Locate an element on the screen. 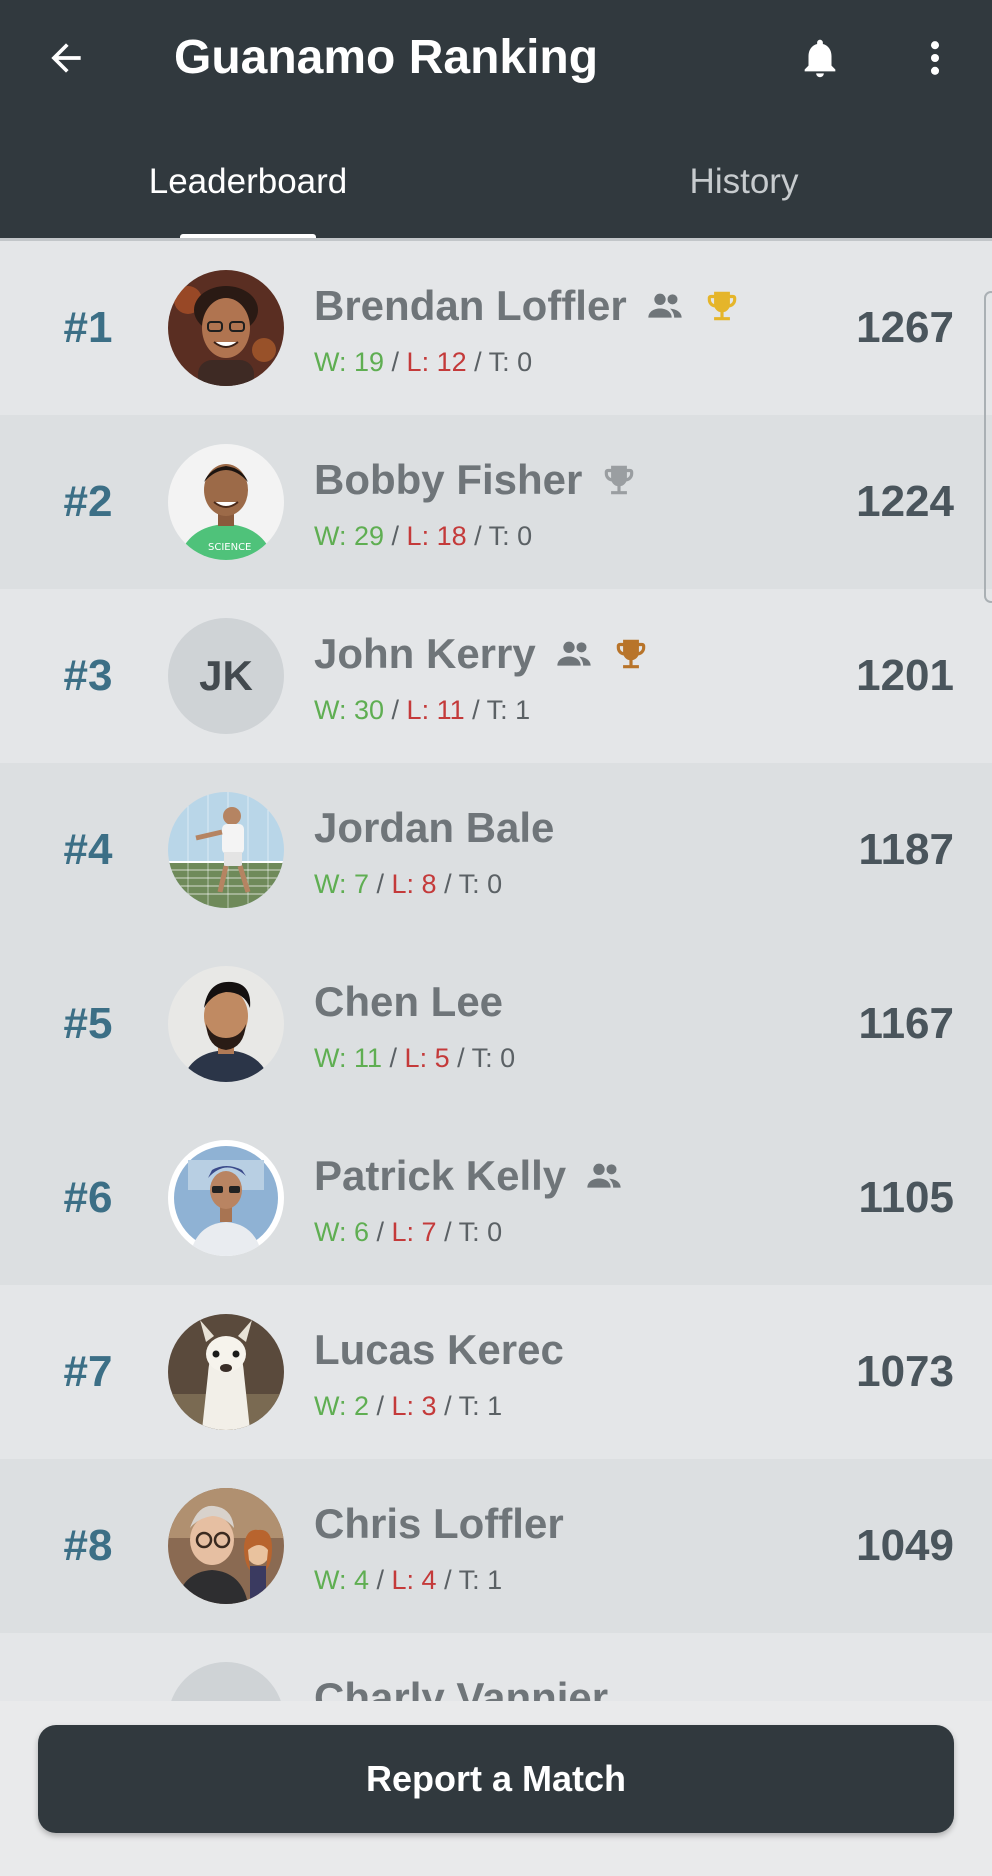 Image resolution: width=992 pixels, height=1876 pixels. rank-label: #6 is located at coordinates (88, 1197).